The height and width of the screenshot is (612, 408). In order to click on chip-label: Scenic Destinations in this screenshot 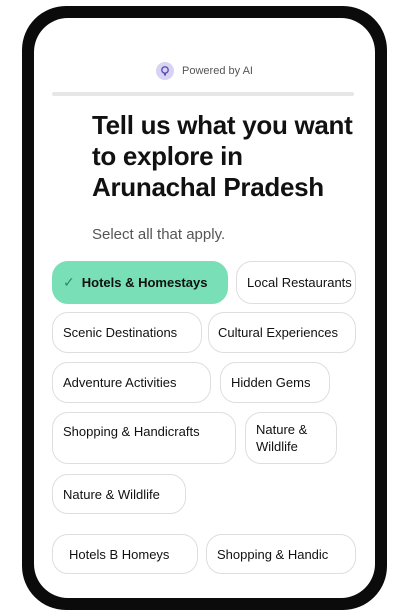, I will do `click(120, 332)`.